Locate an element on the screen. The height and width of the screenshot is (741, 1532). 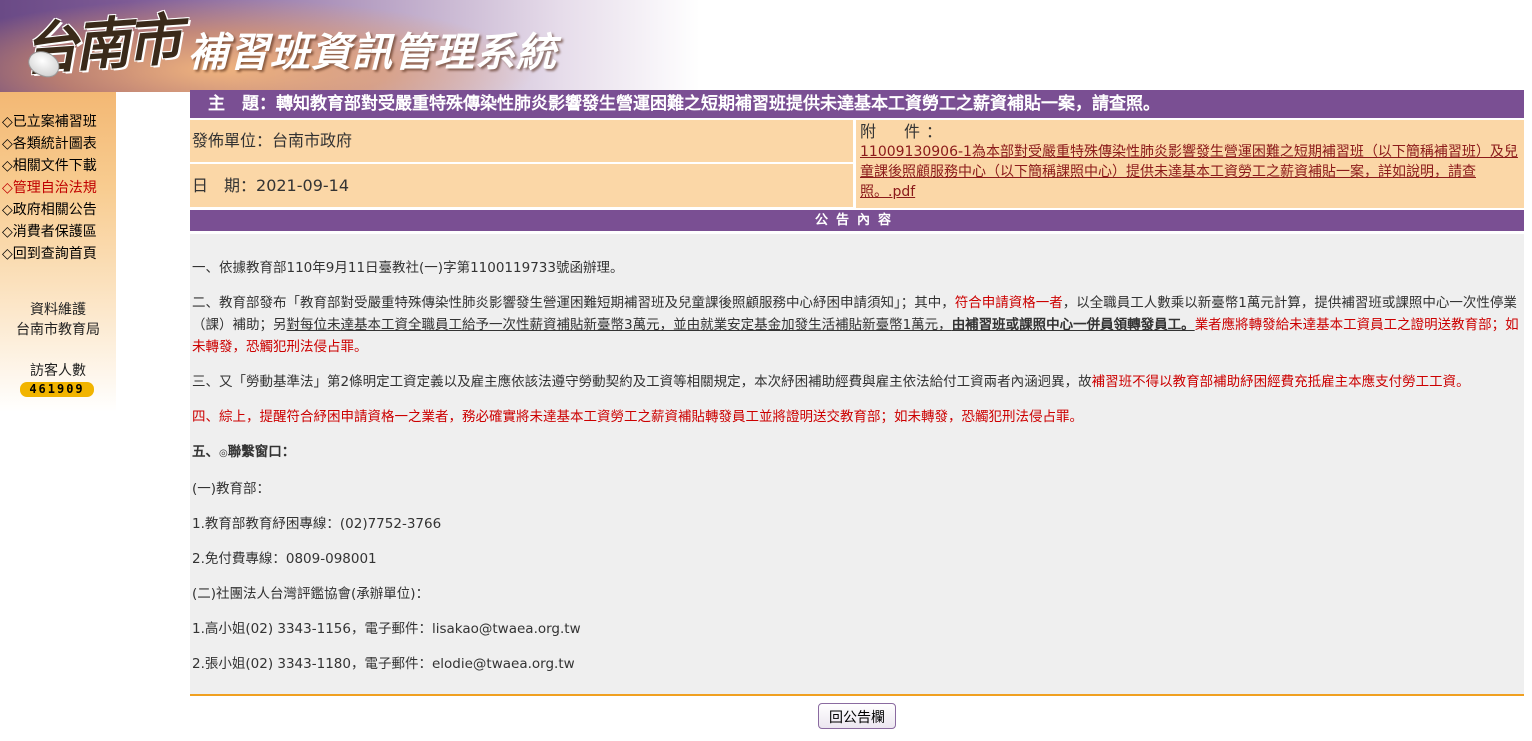
maintenance-unit: 台南市教育局 is located at coordinates (58, 330).